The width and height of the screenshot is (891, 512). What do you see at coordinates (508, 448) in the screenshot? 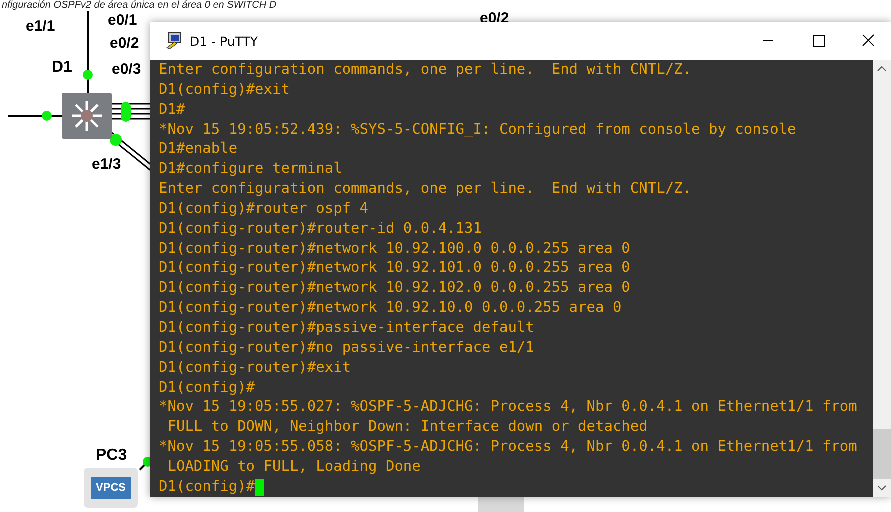
I see `terminal-line: *Nov 15 19:05:55.058: %OSPF-5-ADJCHG: Process 4, Nbr 0.0.4.1 on Ethernet1/1 from` at bounding box center [508, 448].